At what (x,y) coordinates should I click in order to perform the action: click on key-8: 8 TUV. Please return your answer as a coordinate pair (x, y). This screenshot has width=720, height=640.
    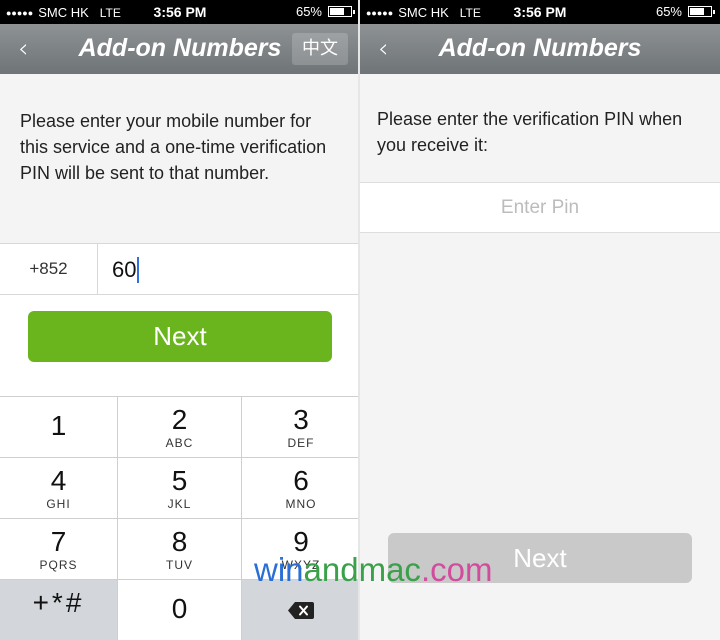
    Looking at the image, I should click on (180, 549).